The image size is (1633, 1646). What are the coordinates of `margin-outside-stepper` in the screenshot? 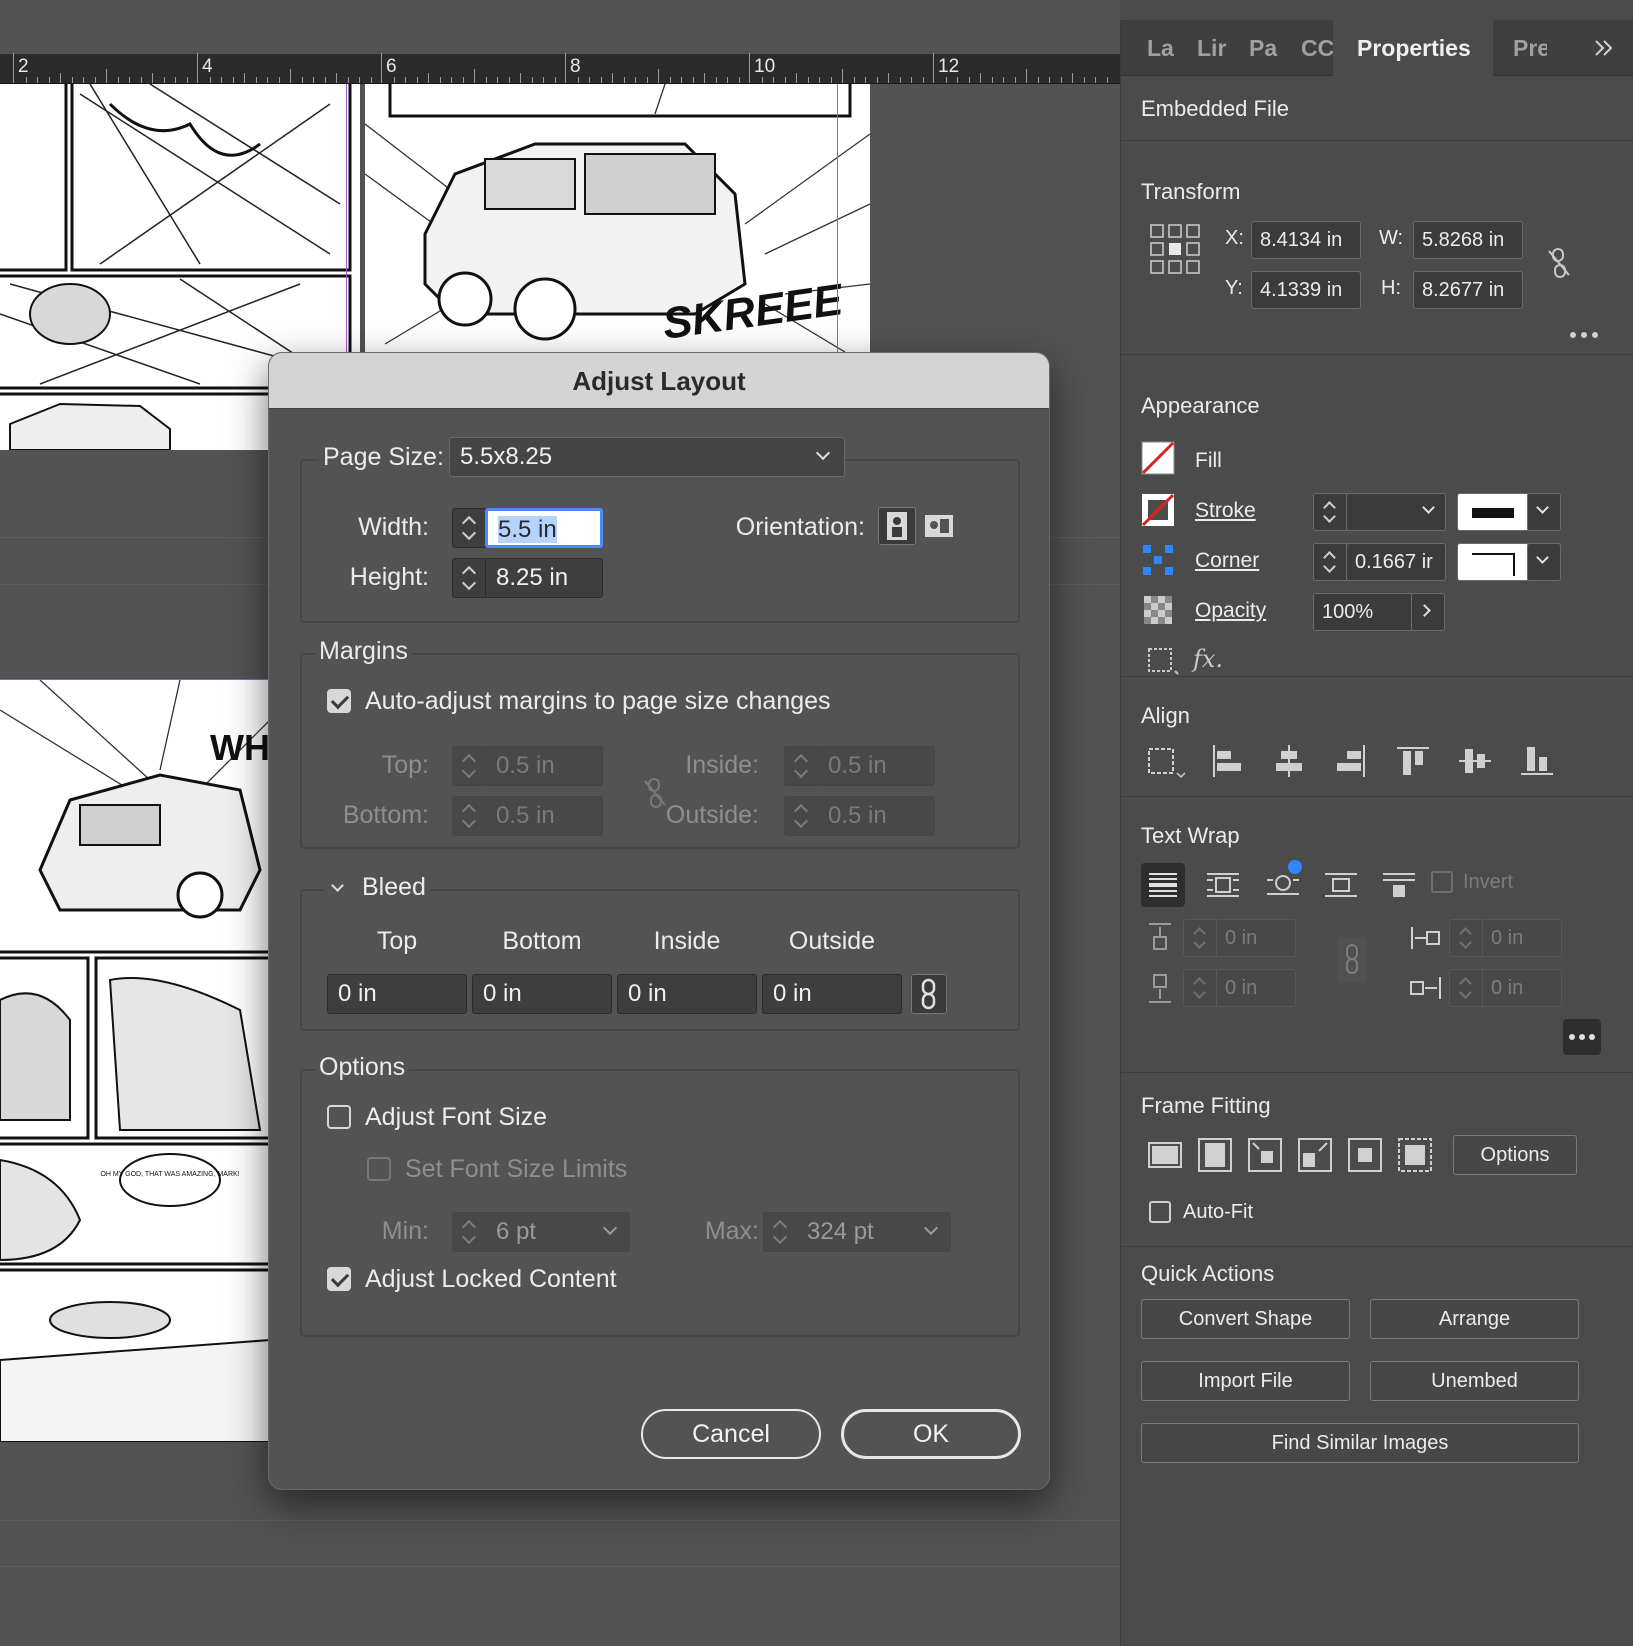 It's located at (801, 816).